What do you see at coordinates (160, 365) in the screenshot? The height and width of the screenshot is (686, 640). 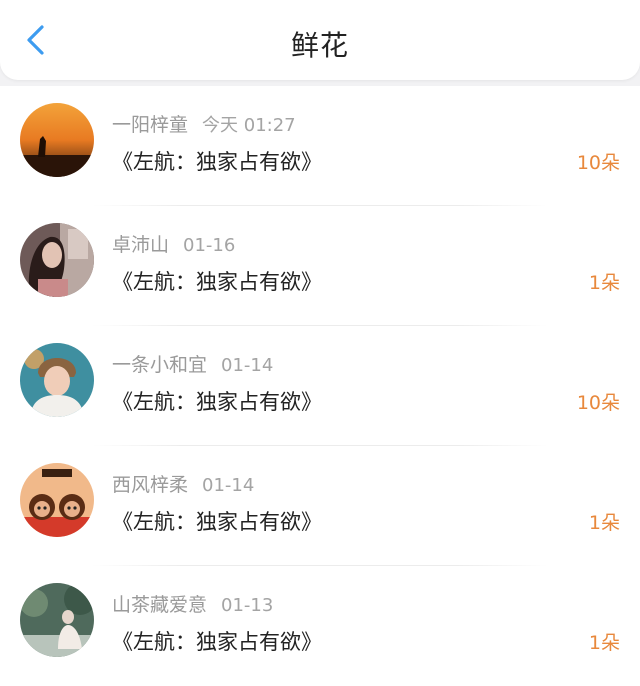 I see `user-name: 一条小和宜` at bounding box center [160, 365].